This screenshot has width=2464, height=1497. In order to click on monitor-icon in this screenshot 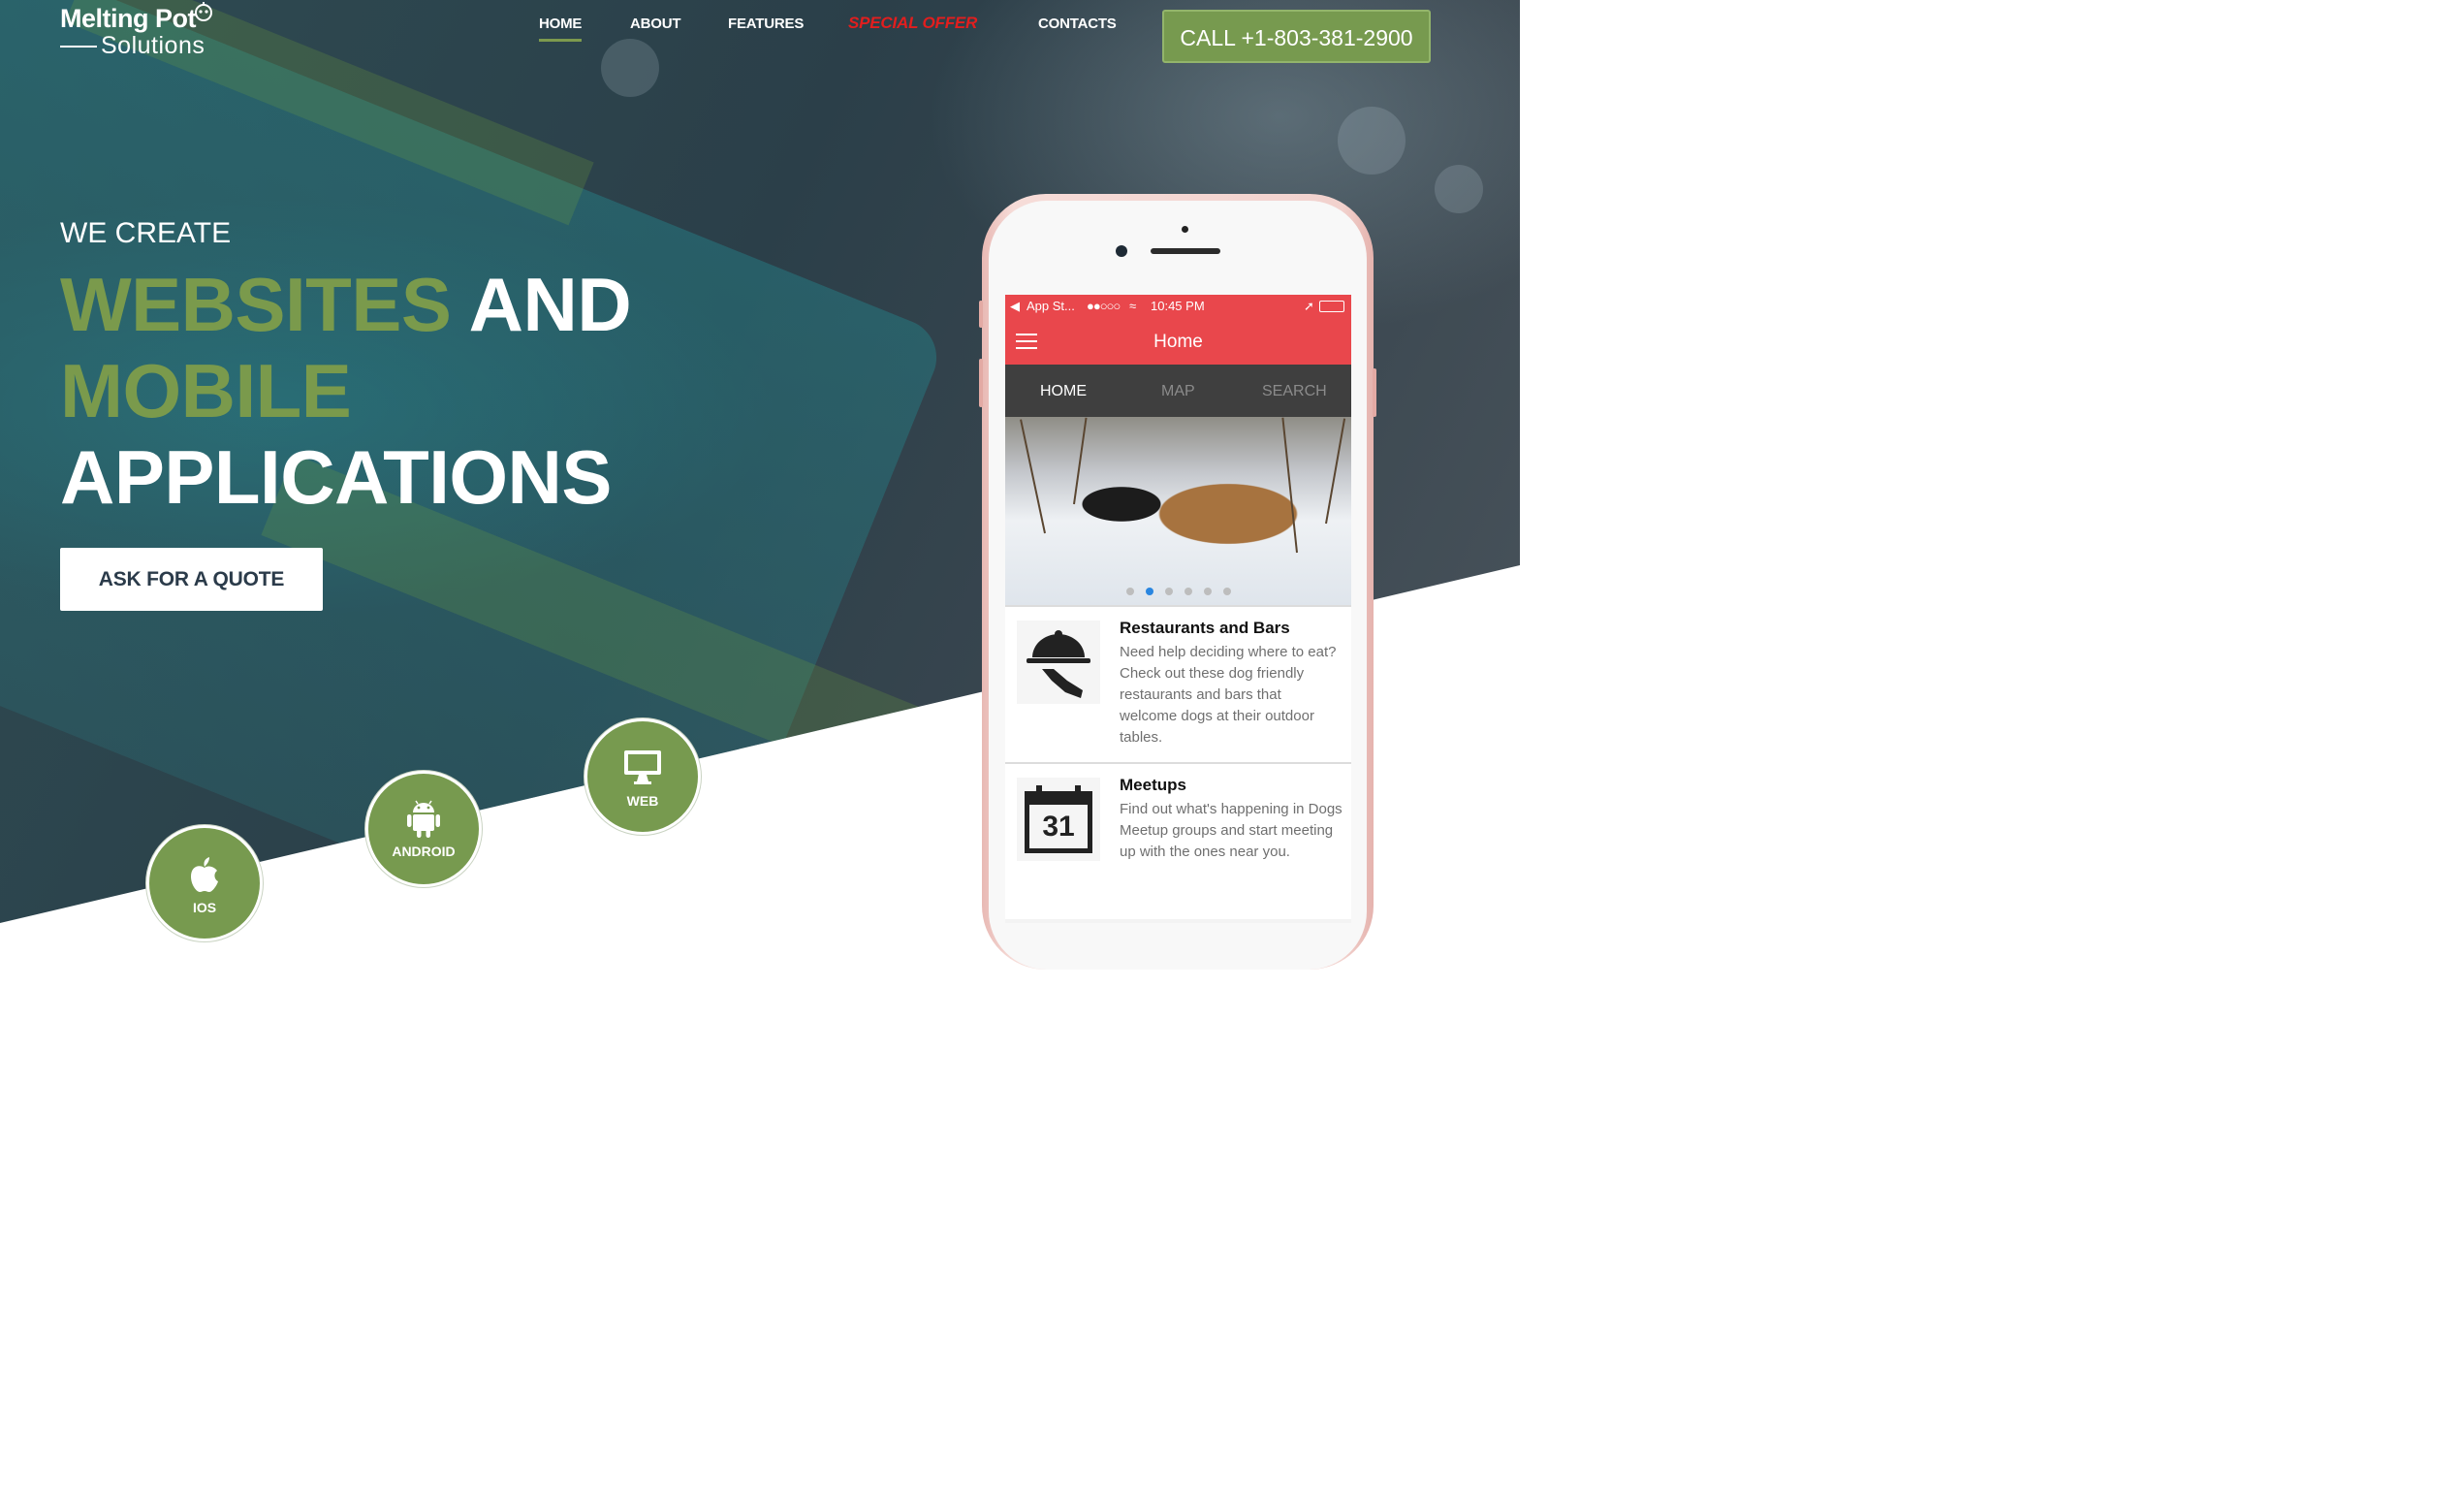, I will do `click(642, 767)`.